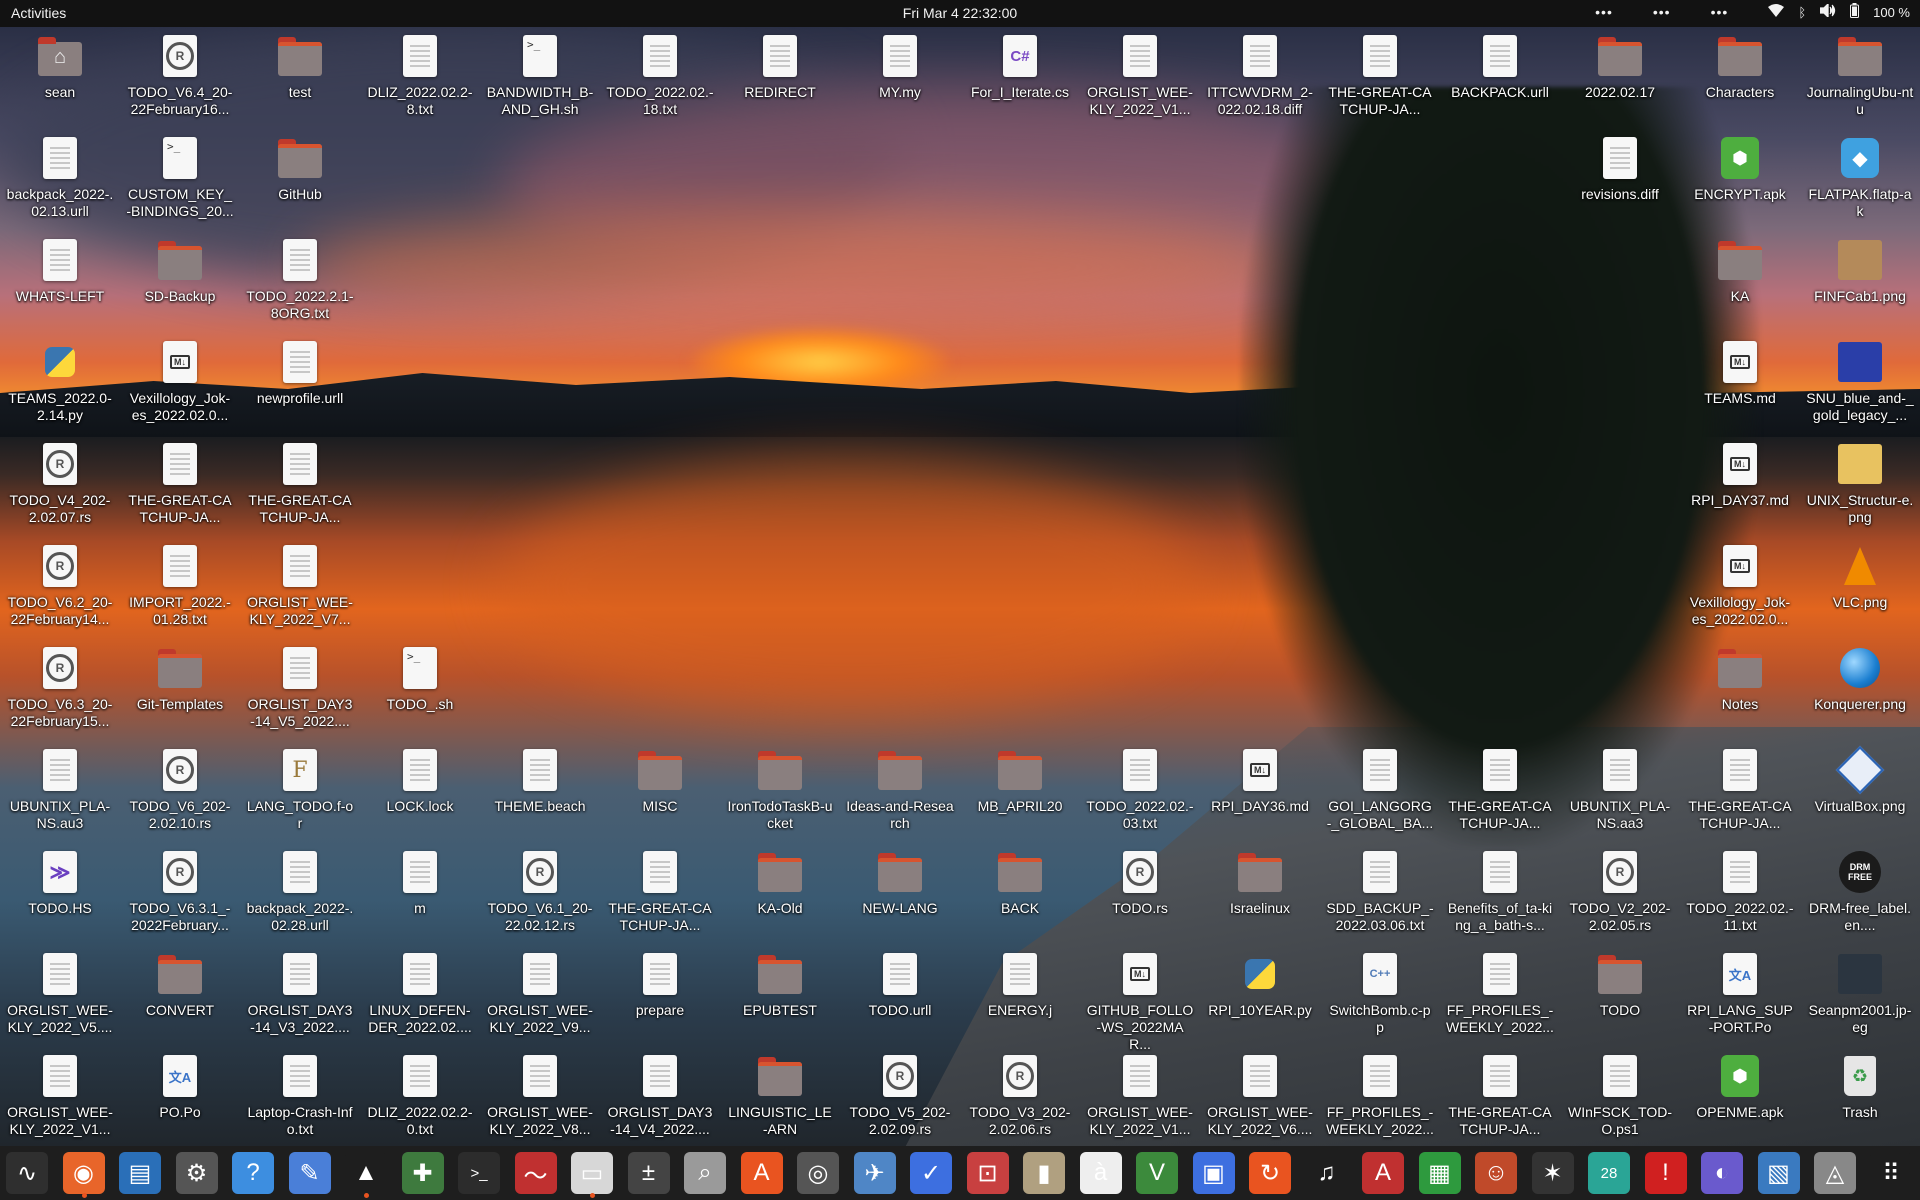 This screenshot has width=1920, height=1200. What do you see at coordinates (1740, 373) in the screenshot?
I see `desktop-icon: M↓ TEAMS.md` at bounding box center [1740, 373].